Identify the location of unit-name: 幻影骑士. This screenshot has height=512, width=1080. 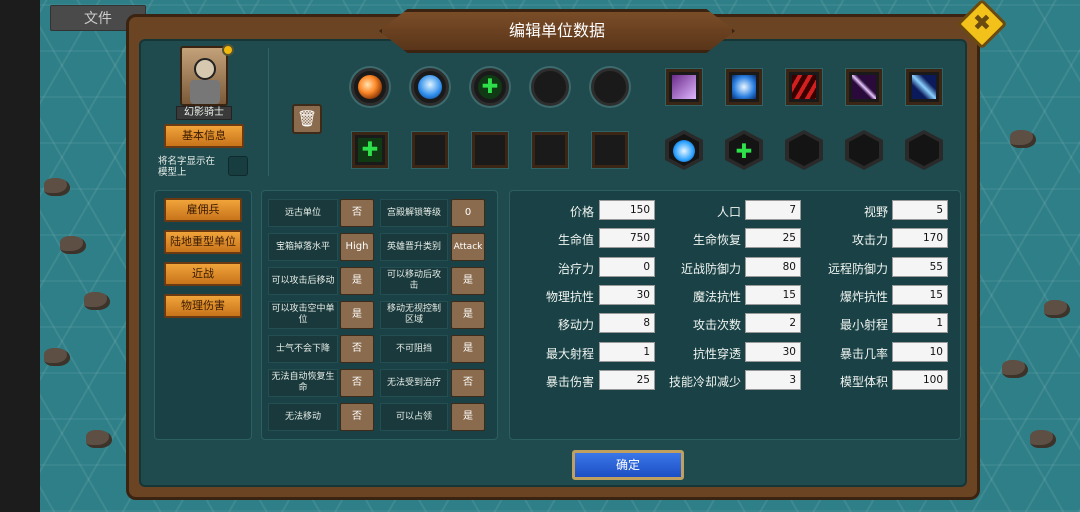
(204, 113).